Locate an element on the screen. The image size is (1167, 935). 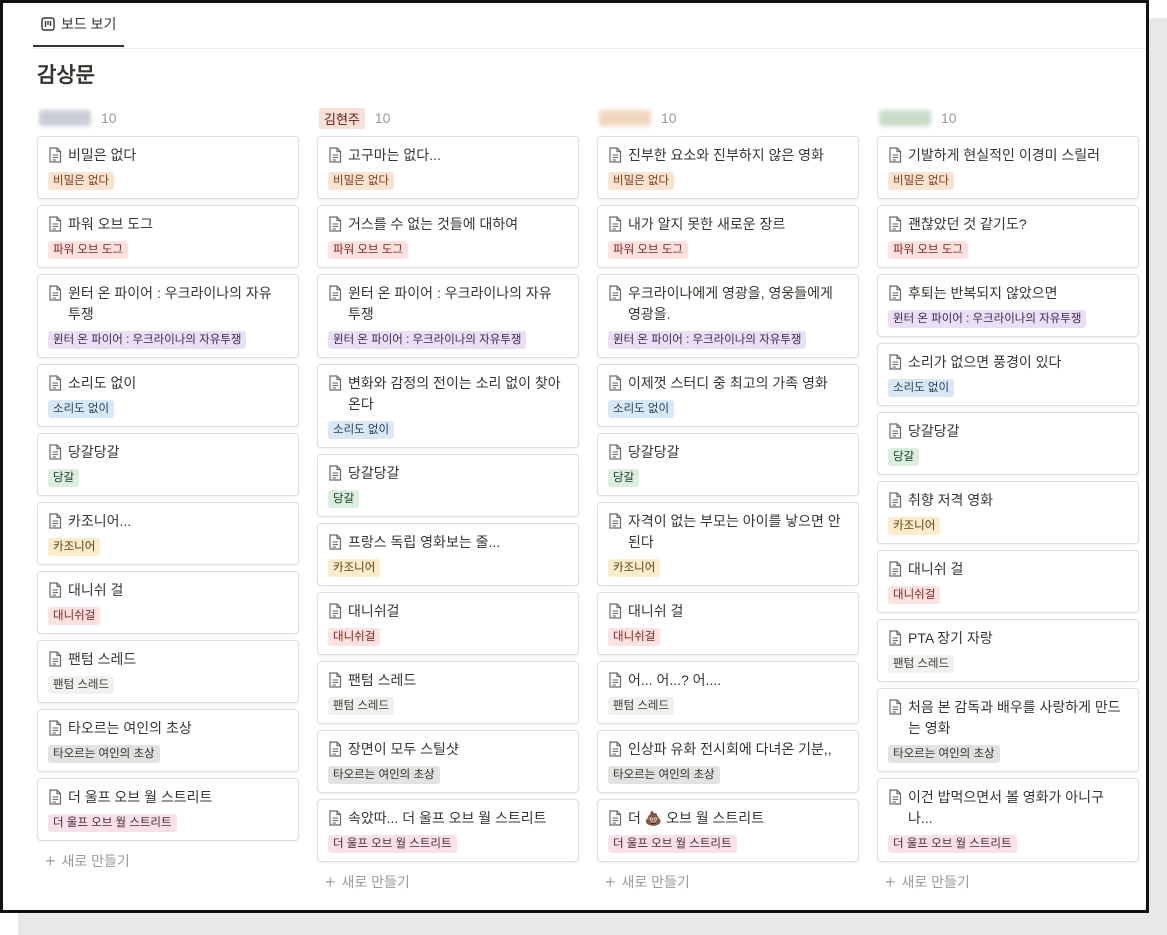
board-card: 괜찮았던 것 같기도? 파워 오브 도그 is located at coordinates (1008, 236).